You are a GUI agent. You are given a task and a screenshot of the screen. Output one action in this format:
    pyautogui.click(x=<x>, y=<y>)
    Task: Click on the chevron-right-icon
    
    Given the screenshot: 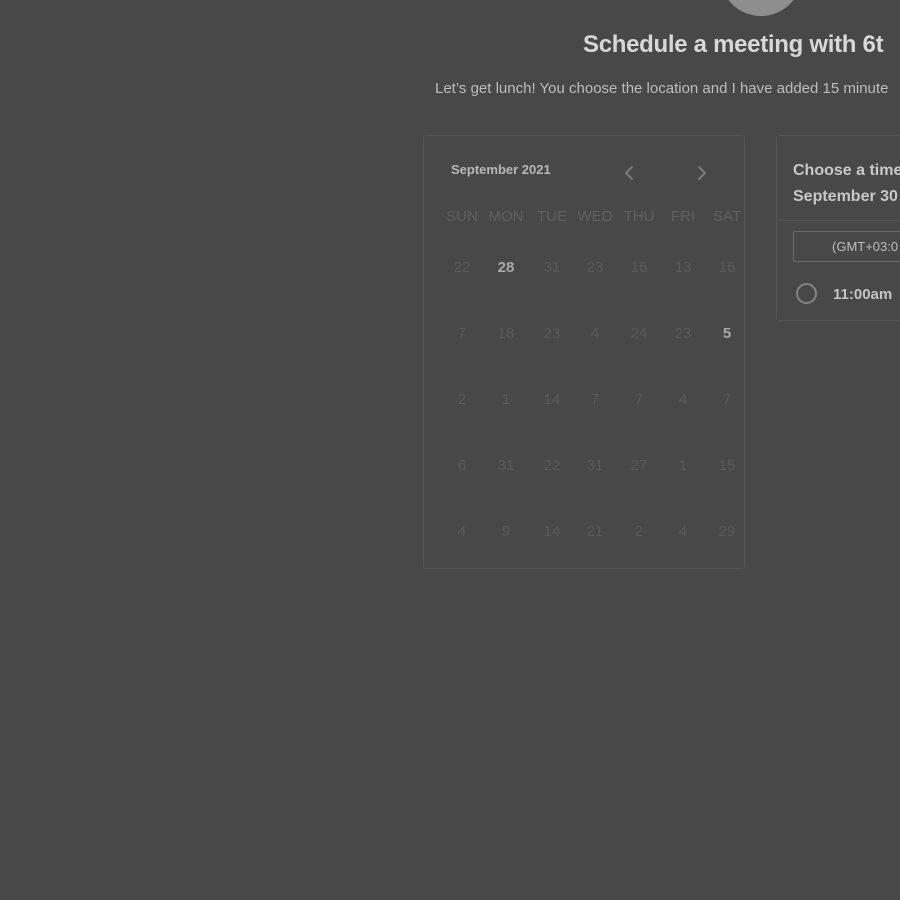 What is the action you would take?
    pyautogui.click(x=702, y=173)
    